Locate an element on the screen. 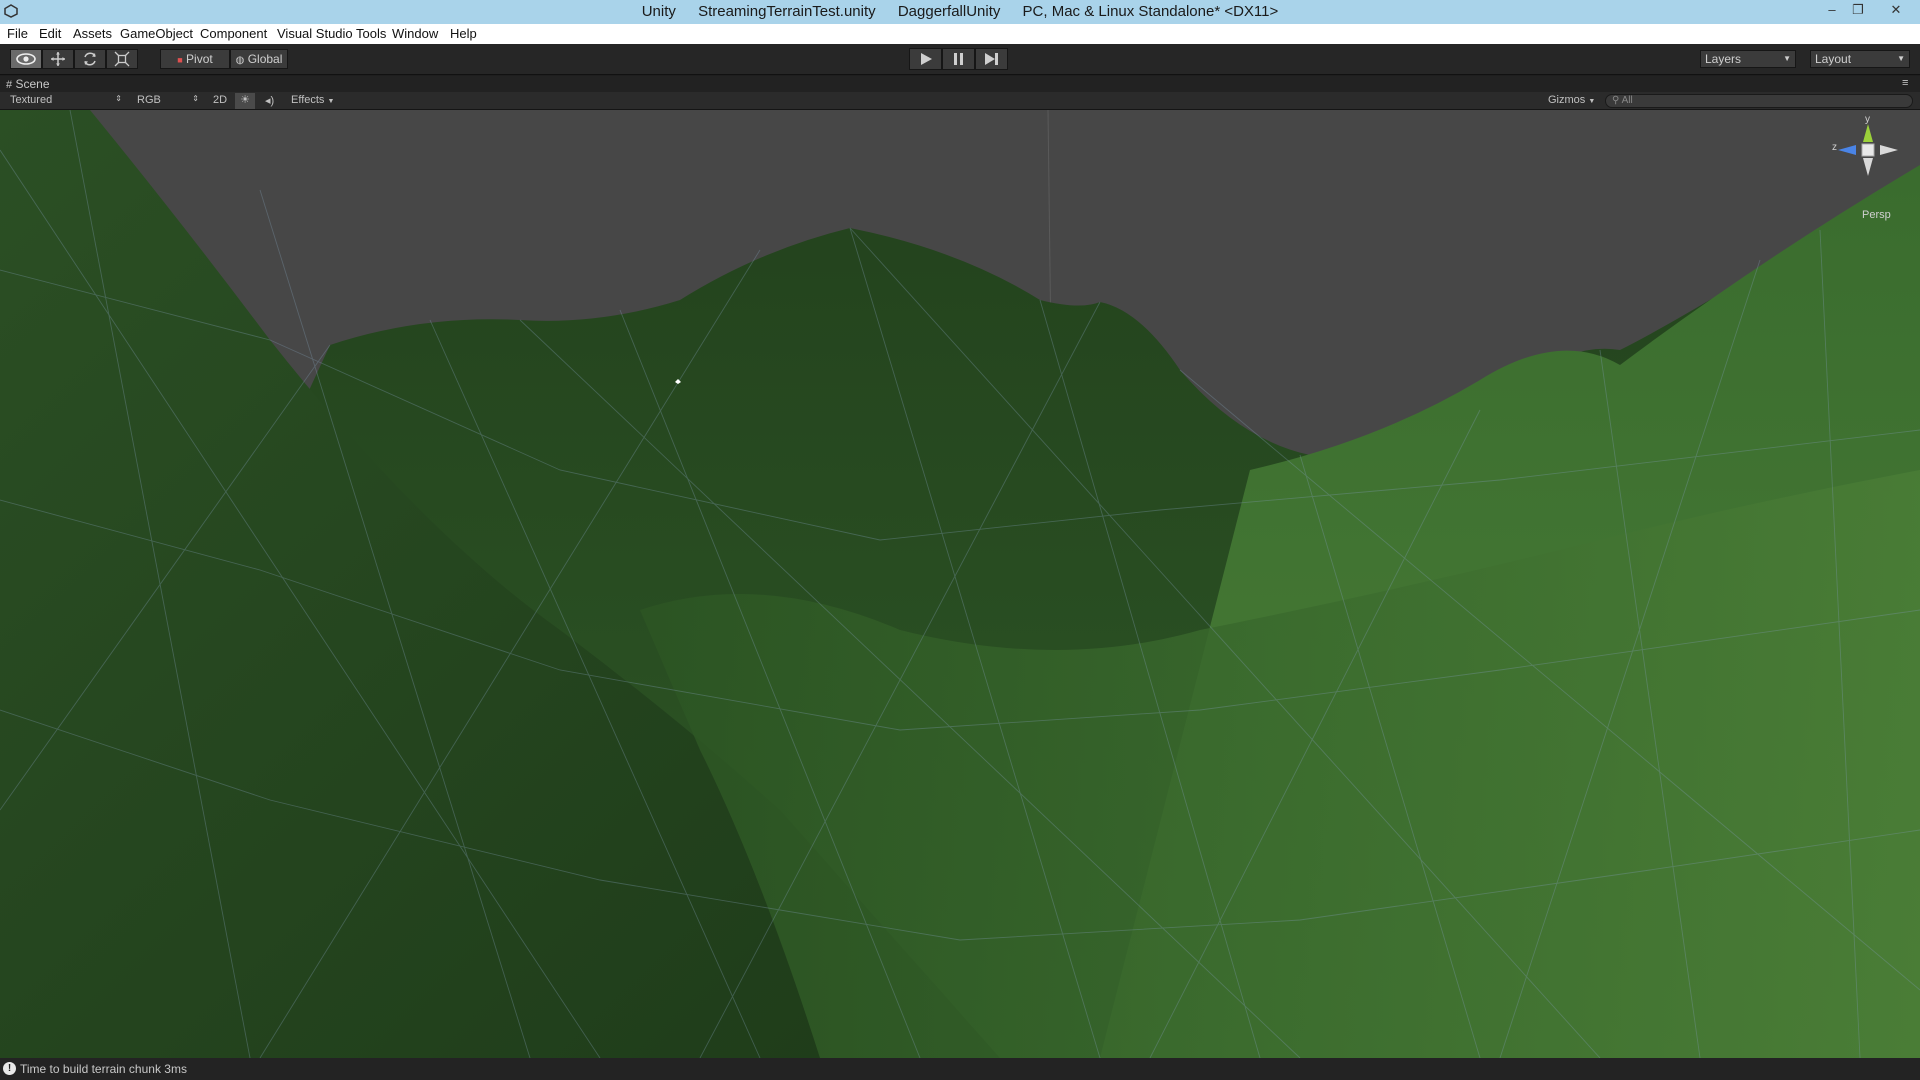 The height and width of the screenshot is (1080, 1920). render-mode-label: RGB is located at coordinates (149, 100).